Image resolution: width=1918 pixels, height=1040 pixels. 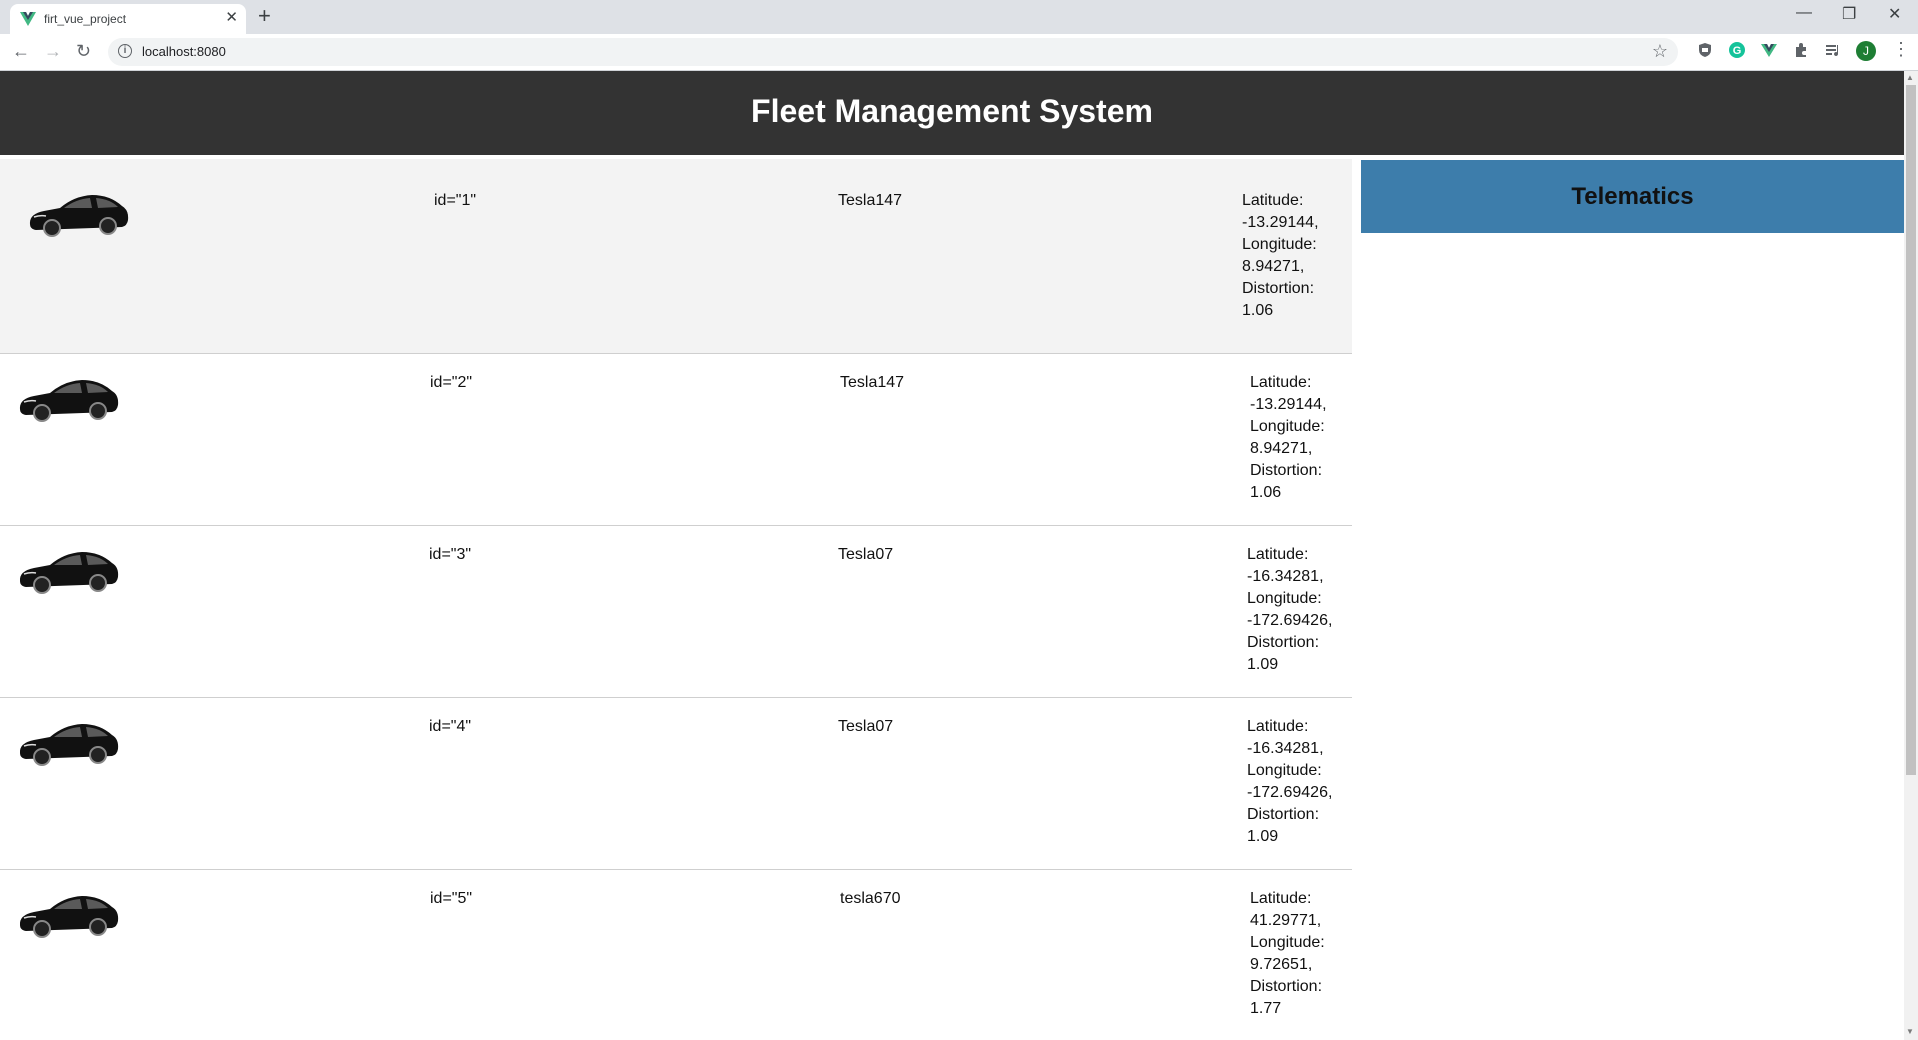 I want to click on scroll-up-arrow-icon: ▲, so click(x=1910, y=77).